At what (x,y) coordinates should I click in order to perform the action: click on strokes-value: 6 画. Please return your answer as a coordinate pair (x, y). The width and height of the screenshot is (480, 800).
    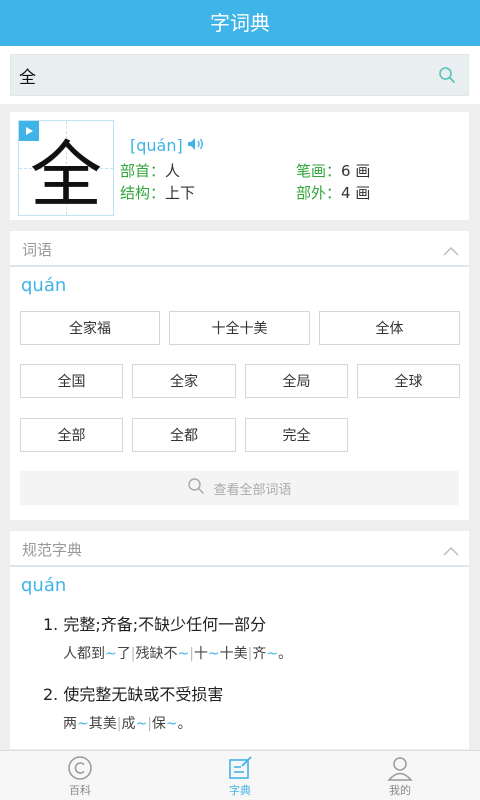
    Looking at the image, I should click on (356, 171).